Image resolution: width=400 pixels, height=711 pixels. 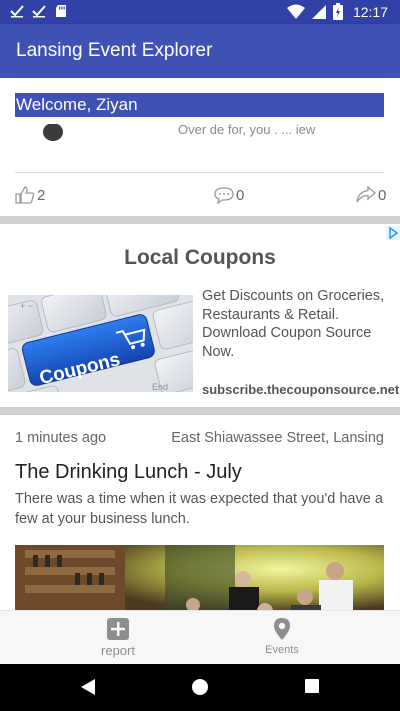 I want to click on system-navigation-bar, so click(x=200, y=687).